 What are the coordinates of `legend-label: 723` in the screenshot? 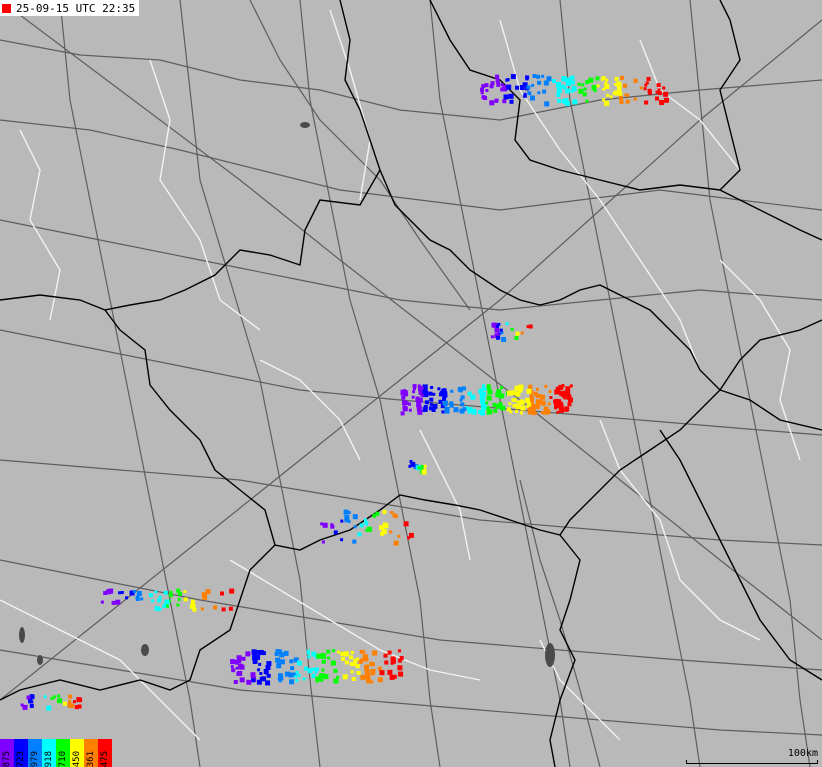 It's located at (21, 758).